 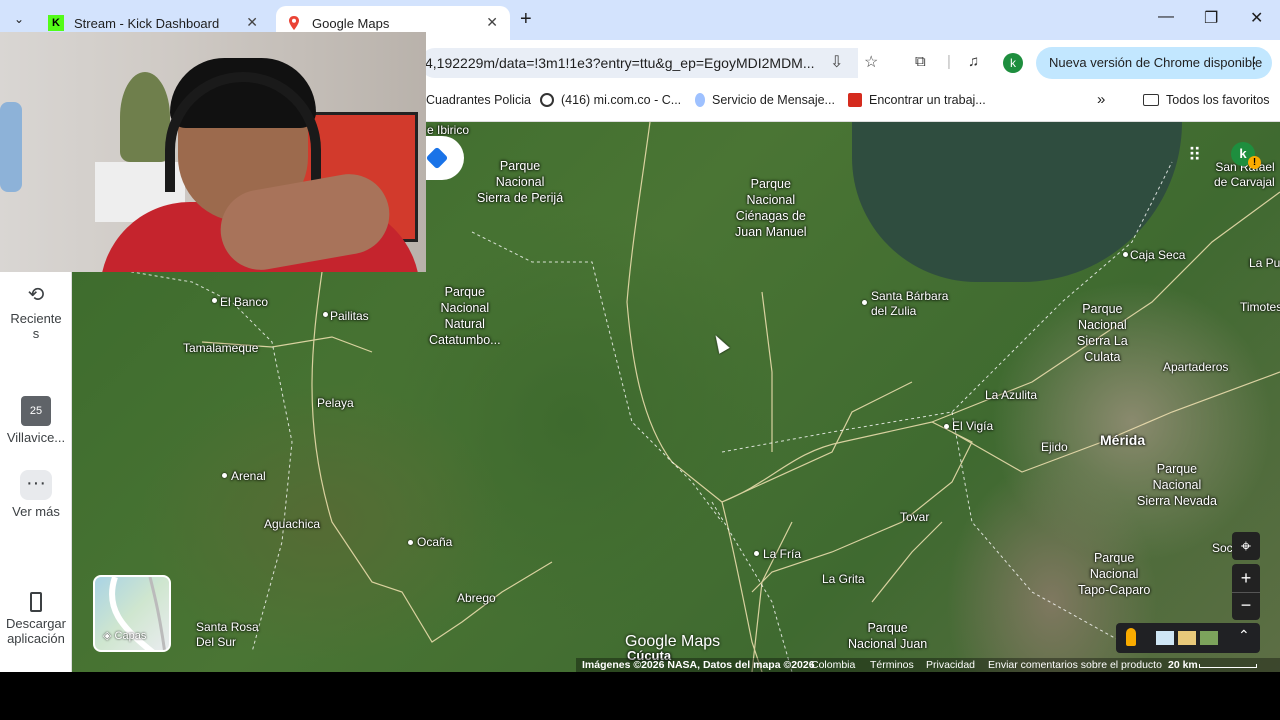 I want to click on place-label: La Grita, so click(x=843, y=579).